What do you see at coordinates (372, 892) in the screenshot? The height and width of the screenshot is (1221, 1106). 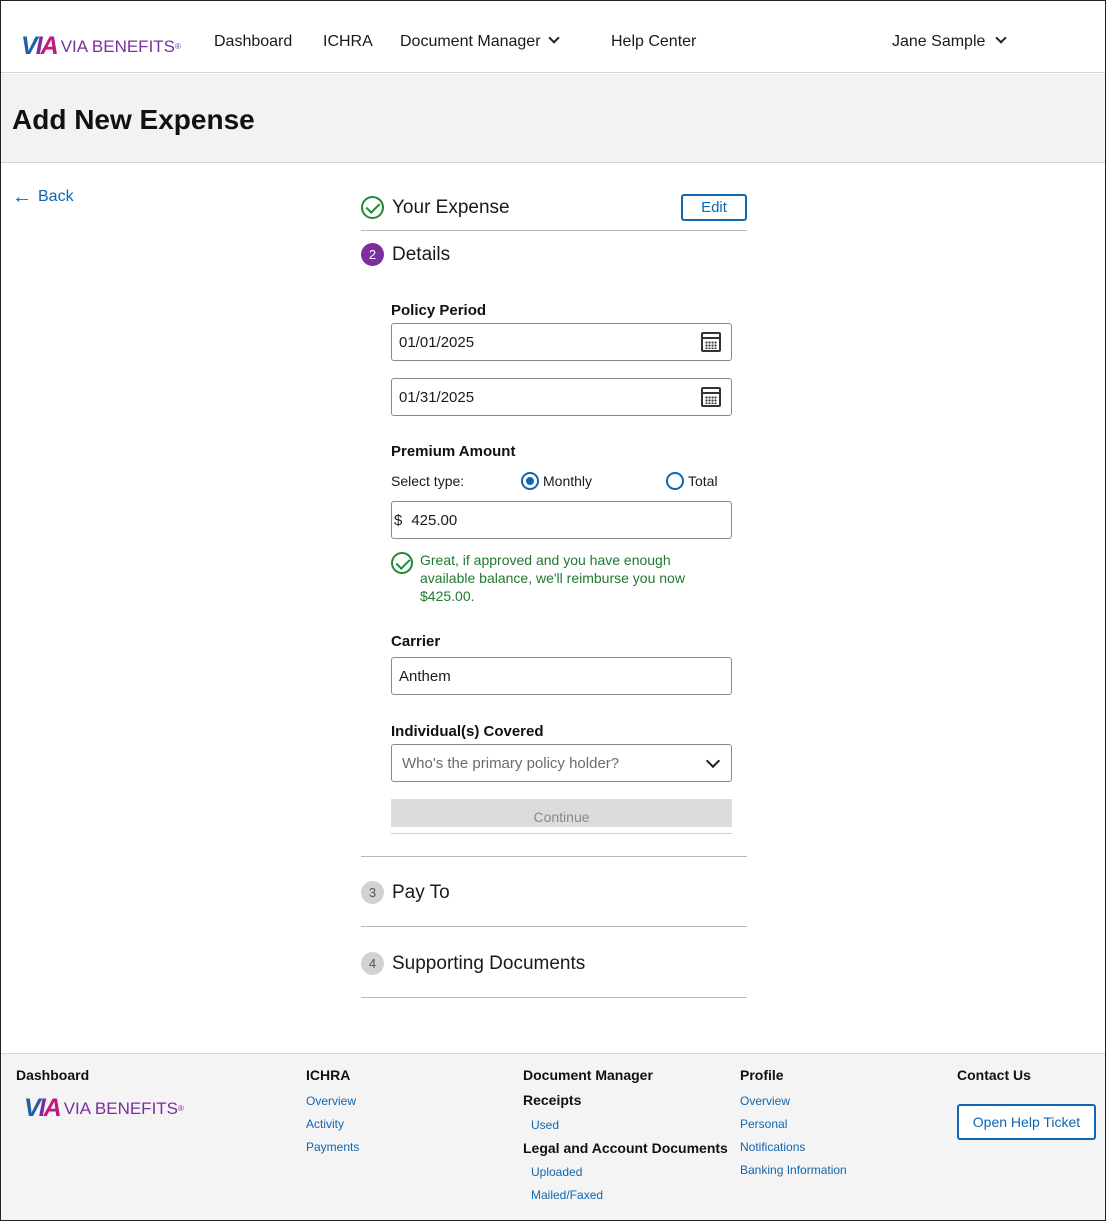 I see `step-number-badge: 3` at bounding box center [372, 892].